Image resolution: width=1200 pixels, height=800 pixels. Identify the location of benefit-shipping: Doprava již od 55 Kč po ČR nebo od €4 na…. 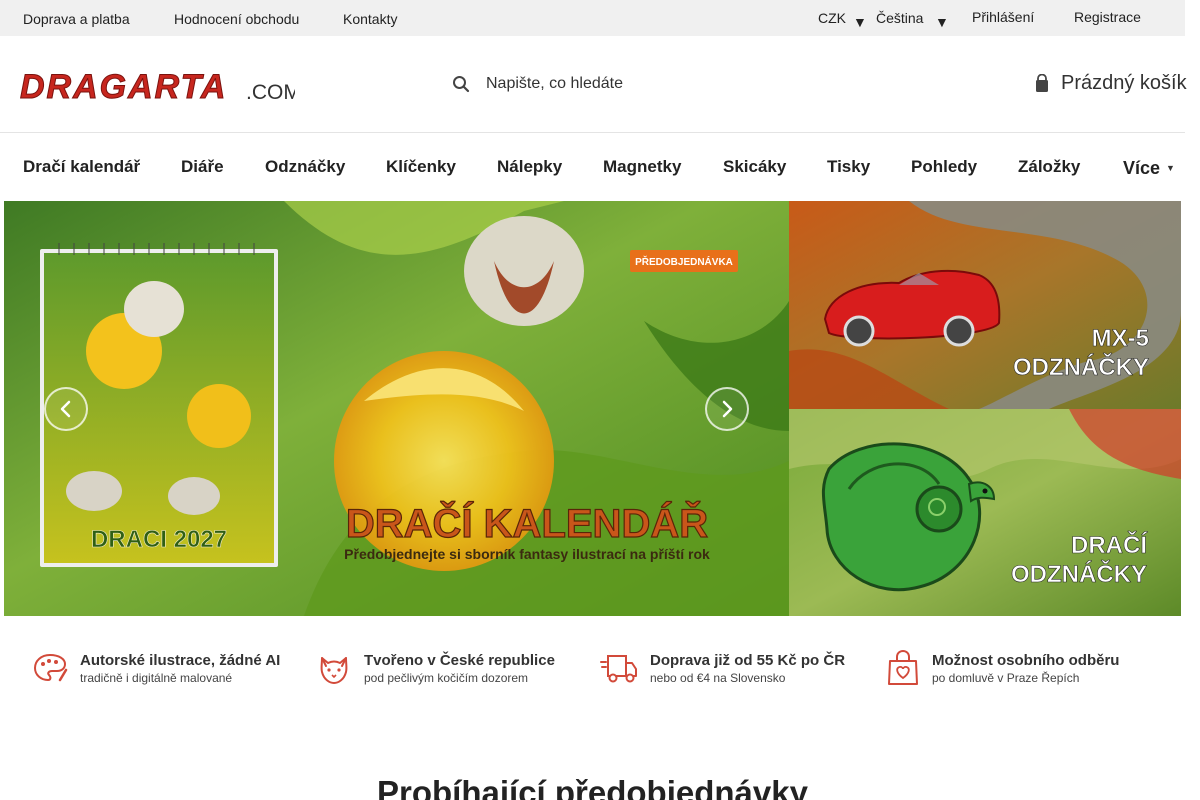
(722, 668).